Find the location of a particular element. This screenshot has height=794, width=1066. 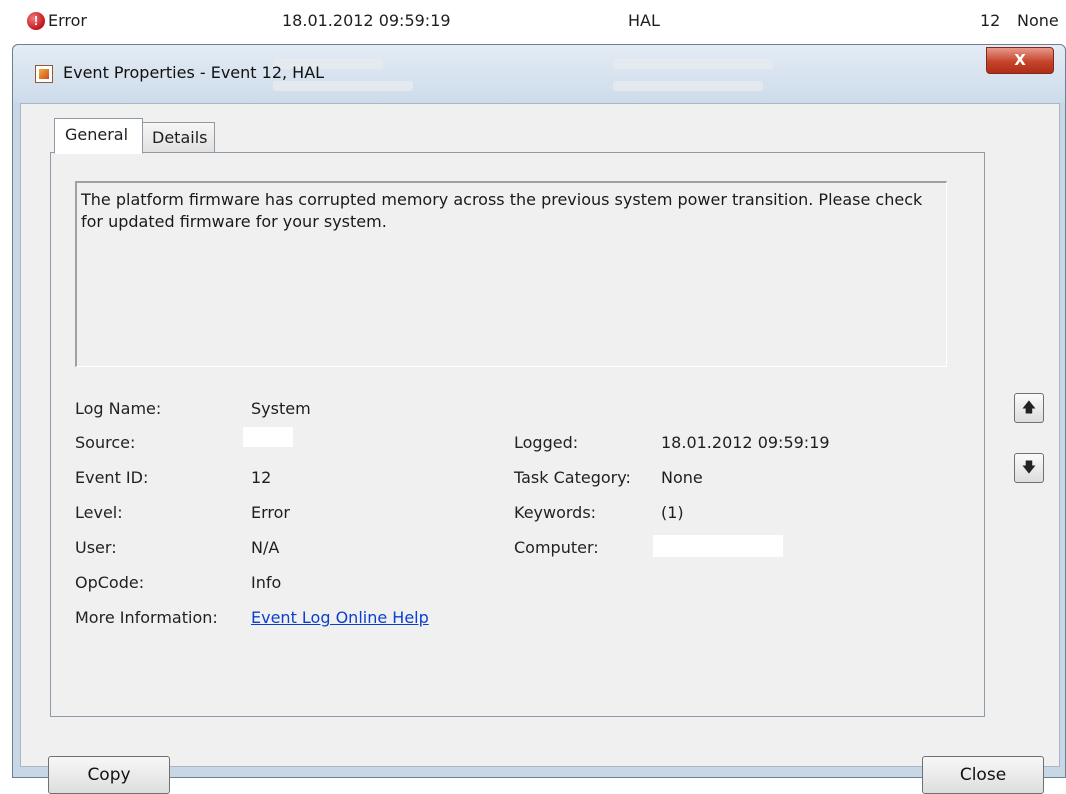

level-value: Error is located at coordinates (270, 512).